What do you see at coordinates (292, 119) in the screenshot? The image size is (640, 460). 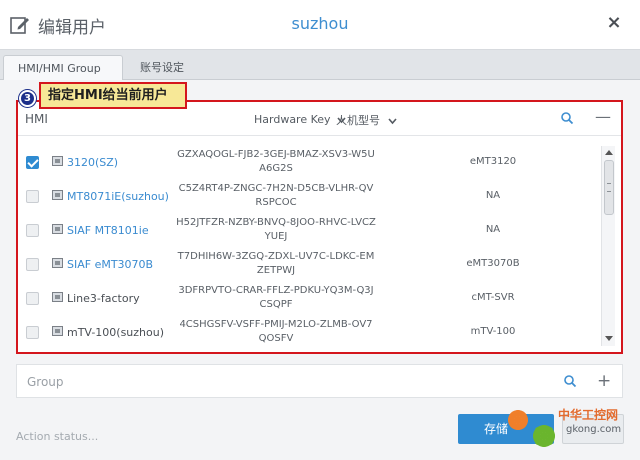 I see `header-hardware-key-label: Hardware Key` at bounding box center [292, 119].